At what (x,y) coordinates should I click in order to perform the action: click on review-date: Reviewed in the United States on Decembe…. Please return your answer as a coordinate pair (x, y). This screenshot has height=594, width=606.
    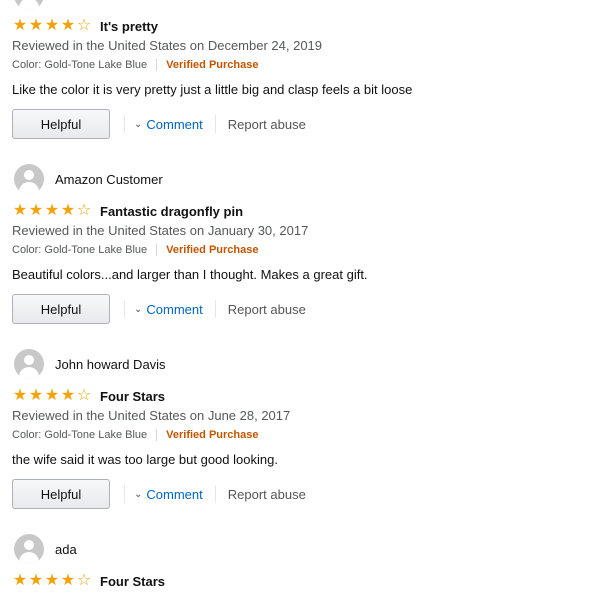
    Looking at the image, I should click on (167, 45).